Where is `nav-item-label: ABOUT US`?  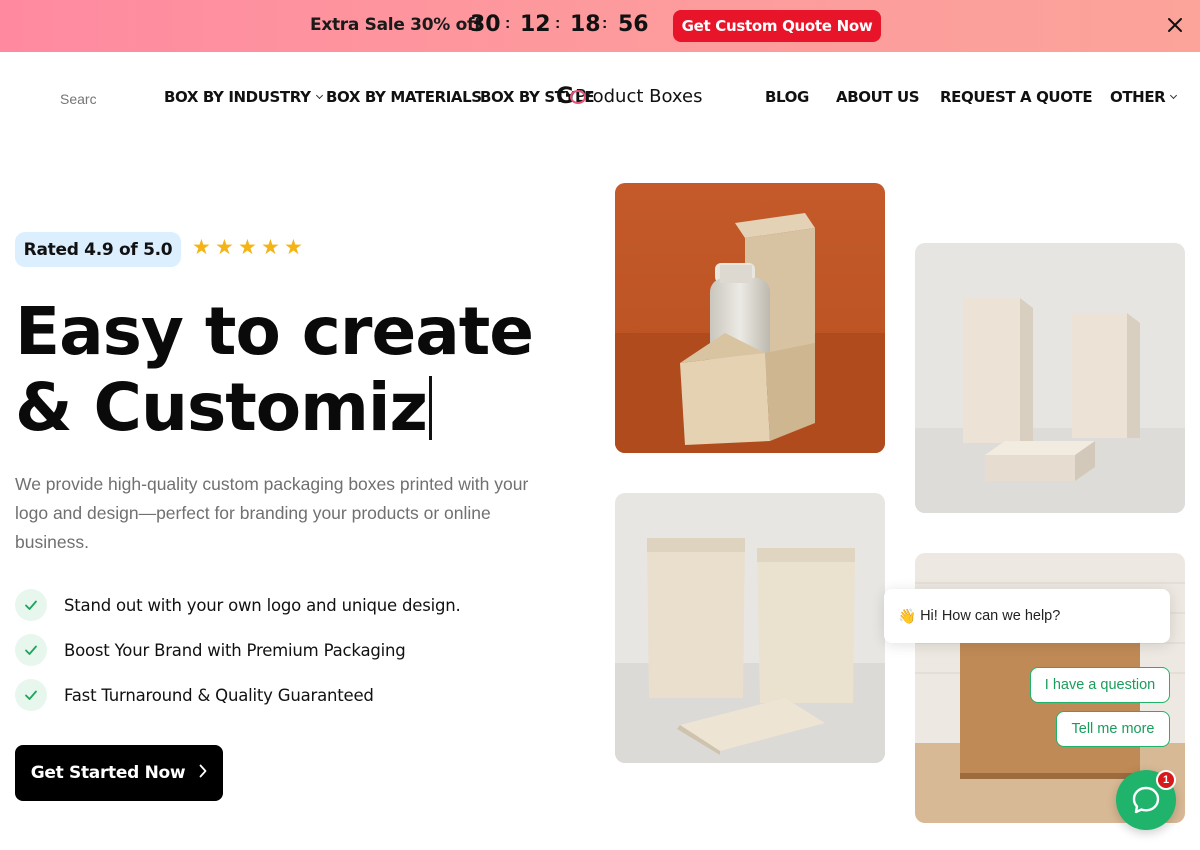
nav-item-label: ABOUT US is located at coordinates (878, 97).